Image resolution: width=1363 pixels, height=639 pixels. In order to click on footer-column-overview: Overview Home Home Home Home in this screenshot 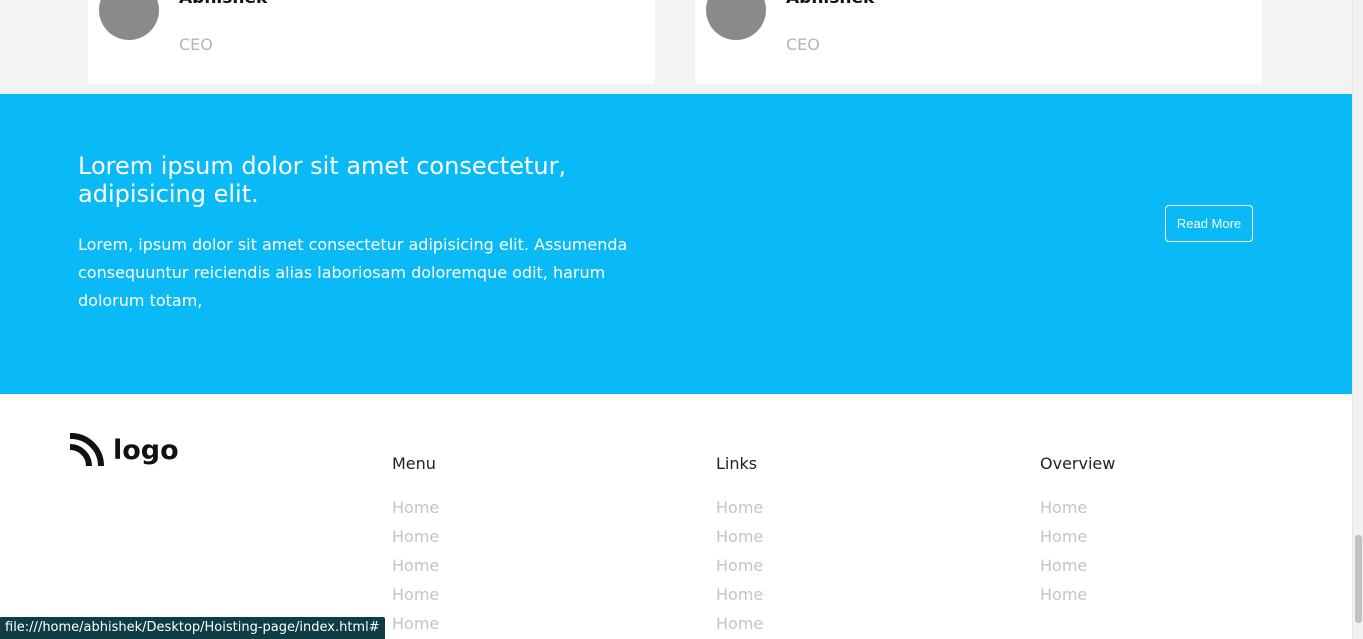, I will do `click(1077, 533)`.